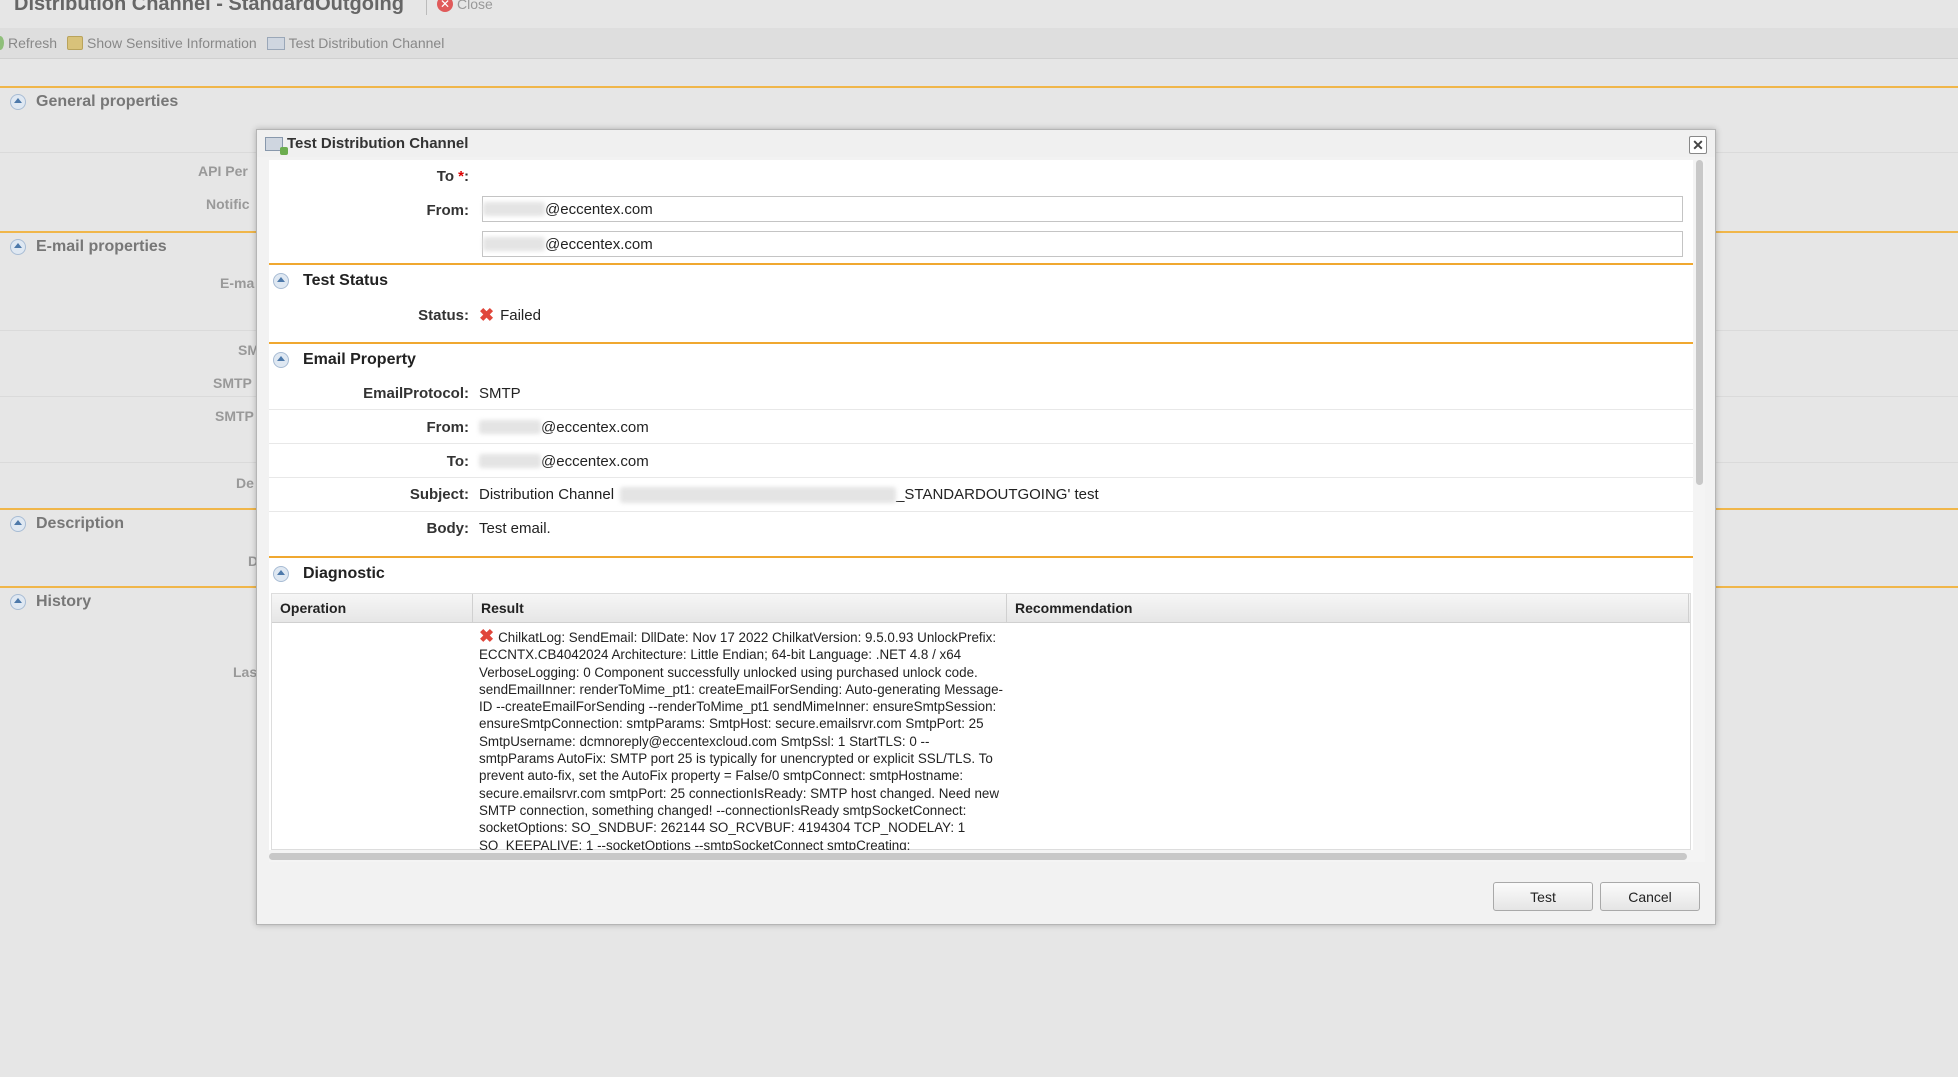 The height and width of the screenshot is (1077, 1958). Describe the element at coordinates (245, 483) in the screenshot. I see `label-de: De` at that location.